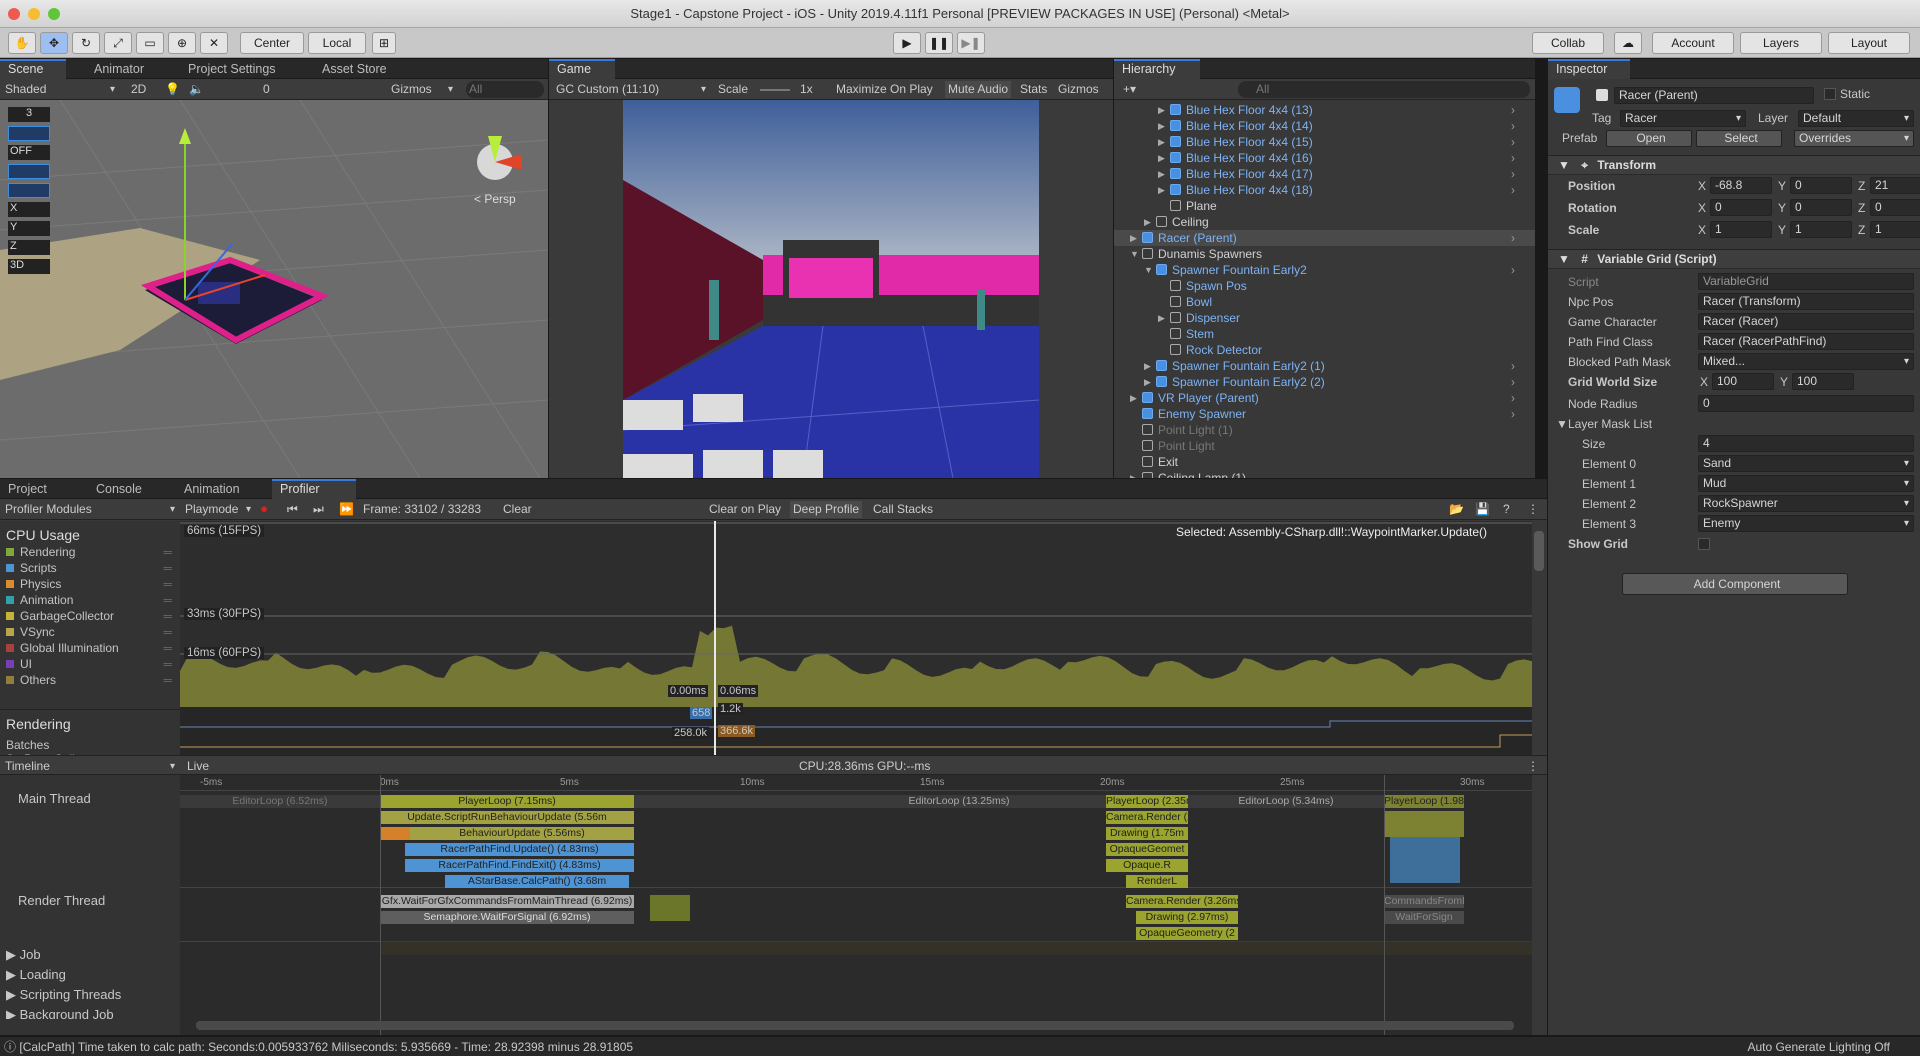 This screenshot has height=1056, width=1920. What do you see at coordinates (775, 89) in the screenshot?
I see `scale-slider` at bounding box center [775, 89].